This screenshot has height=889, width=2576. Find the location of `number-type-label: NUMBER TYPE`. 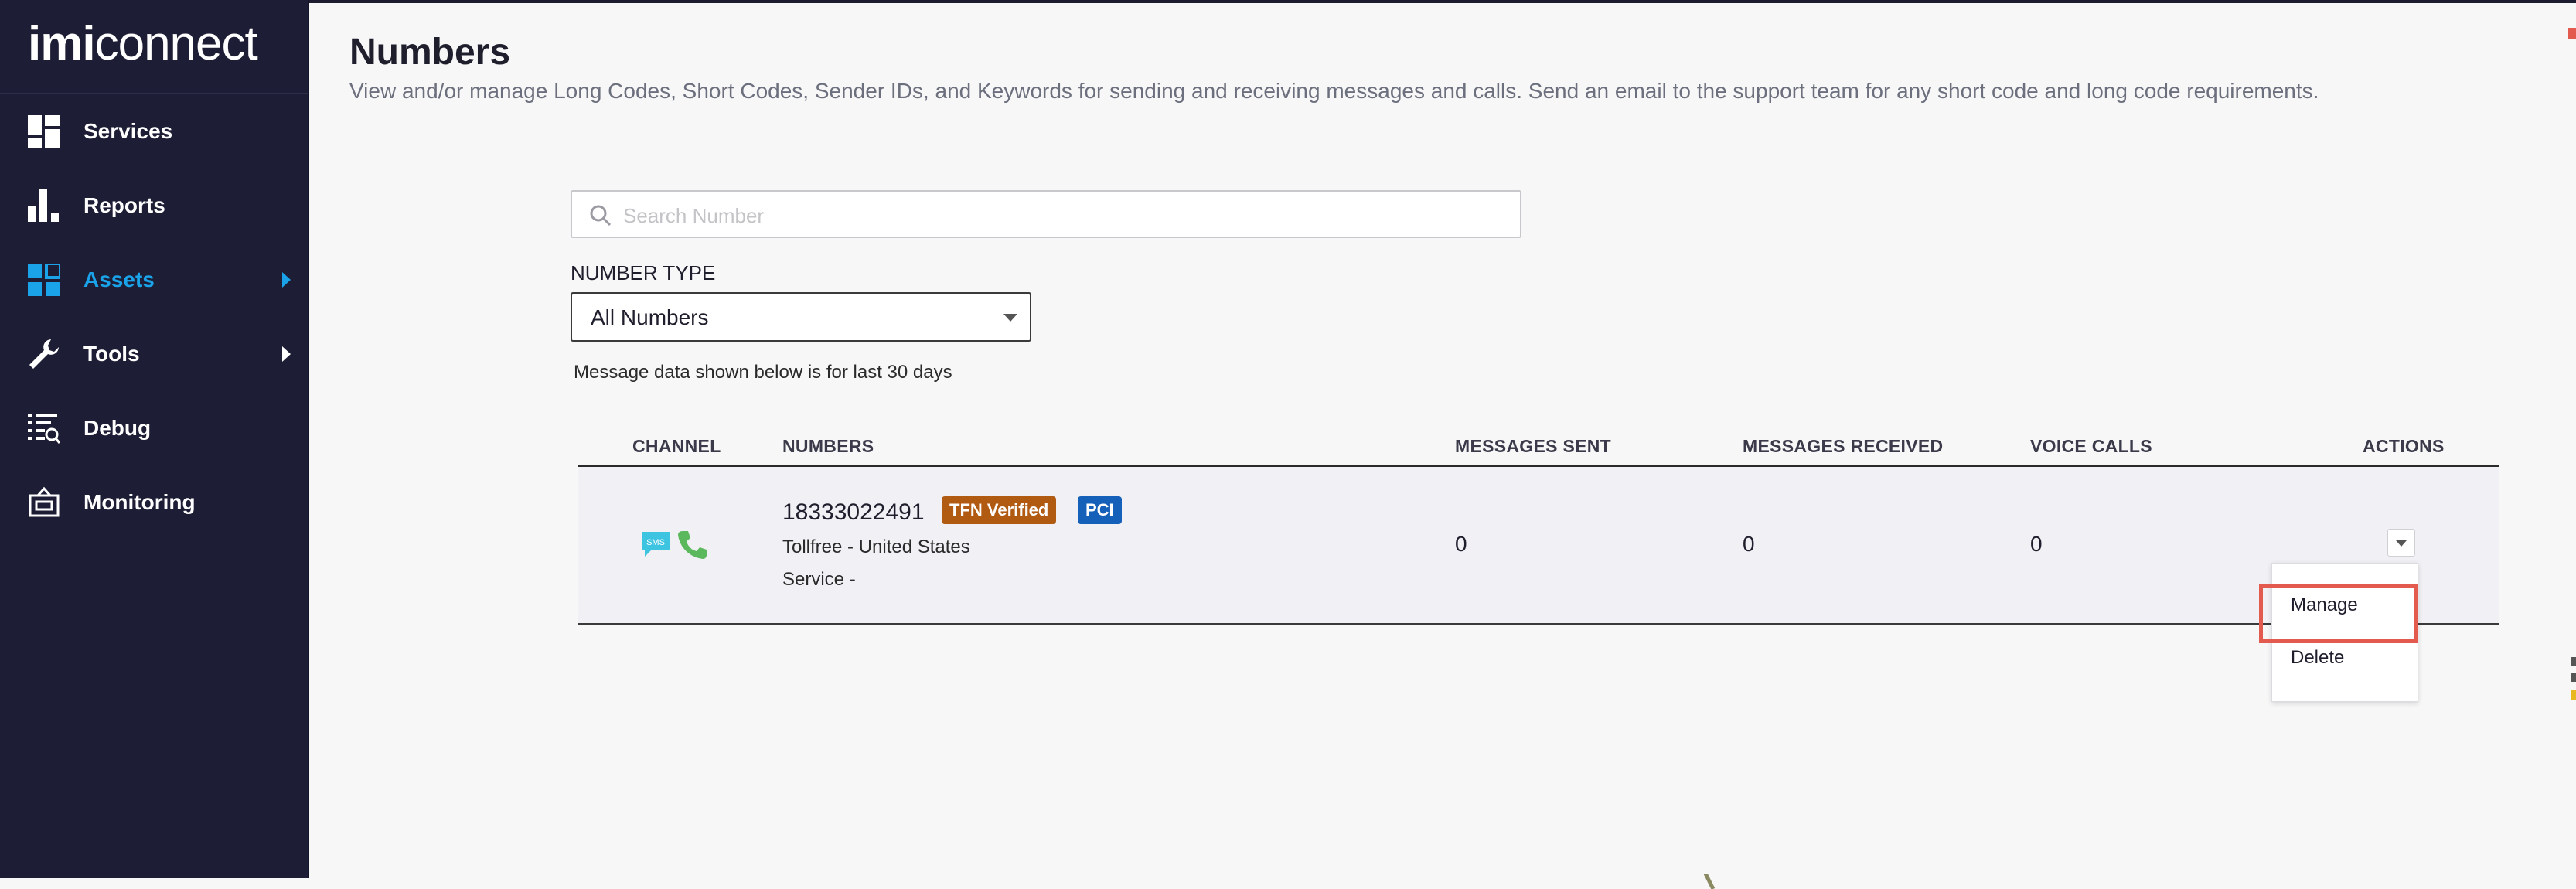

number-type-label: NUMBER TYPE is located at coordinates (643, 272).